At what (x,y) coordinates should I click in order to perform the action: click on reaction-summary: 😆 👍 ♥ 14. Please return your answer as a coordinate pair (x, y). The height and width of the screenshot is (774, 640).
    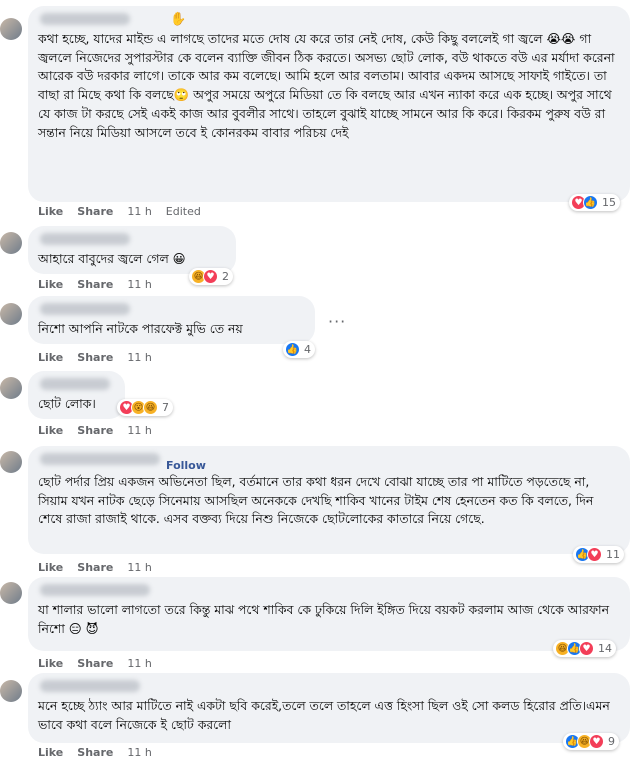
    Looking at the image, I should click on (584, 648).